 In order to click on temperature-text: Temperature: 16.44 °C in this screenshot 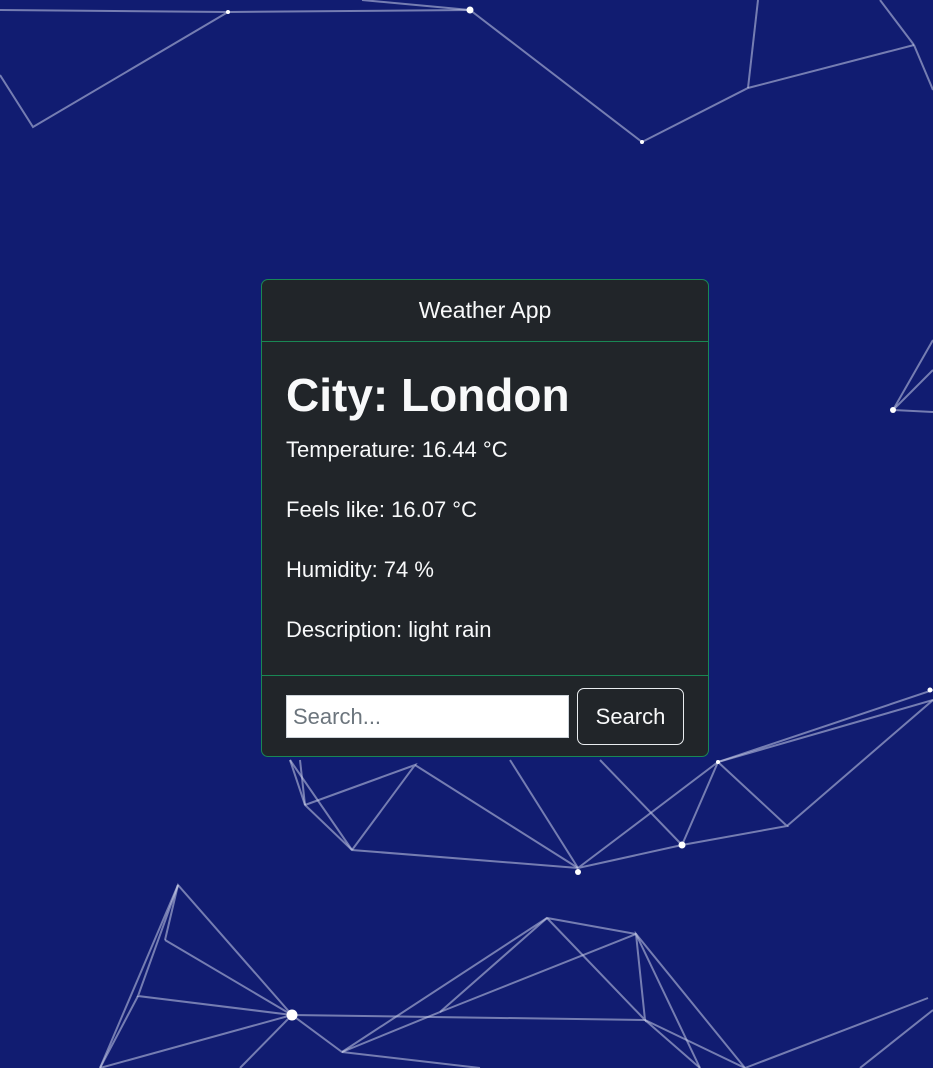, I will do `click(397, 449)`.